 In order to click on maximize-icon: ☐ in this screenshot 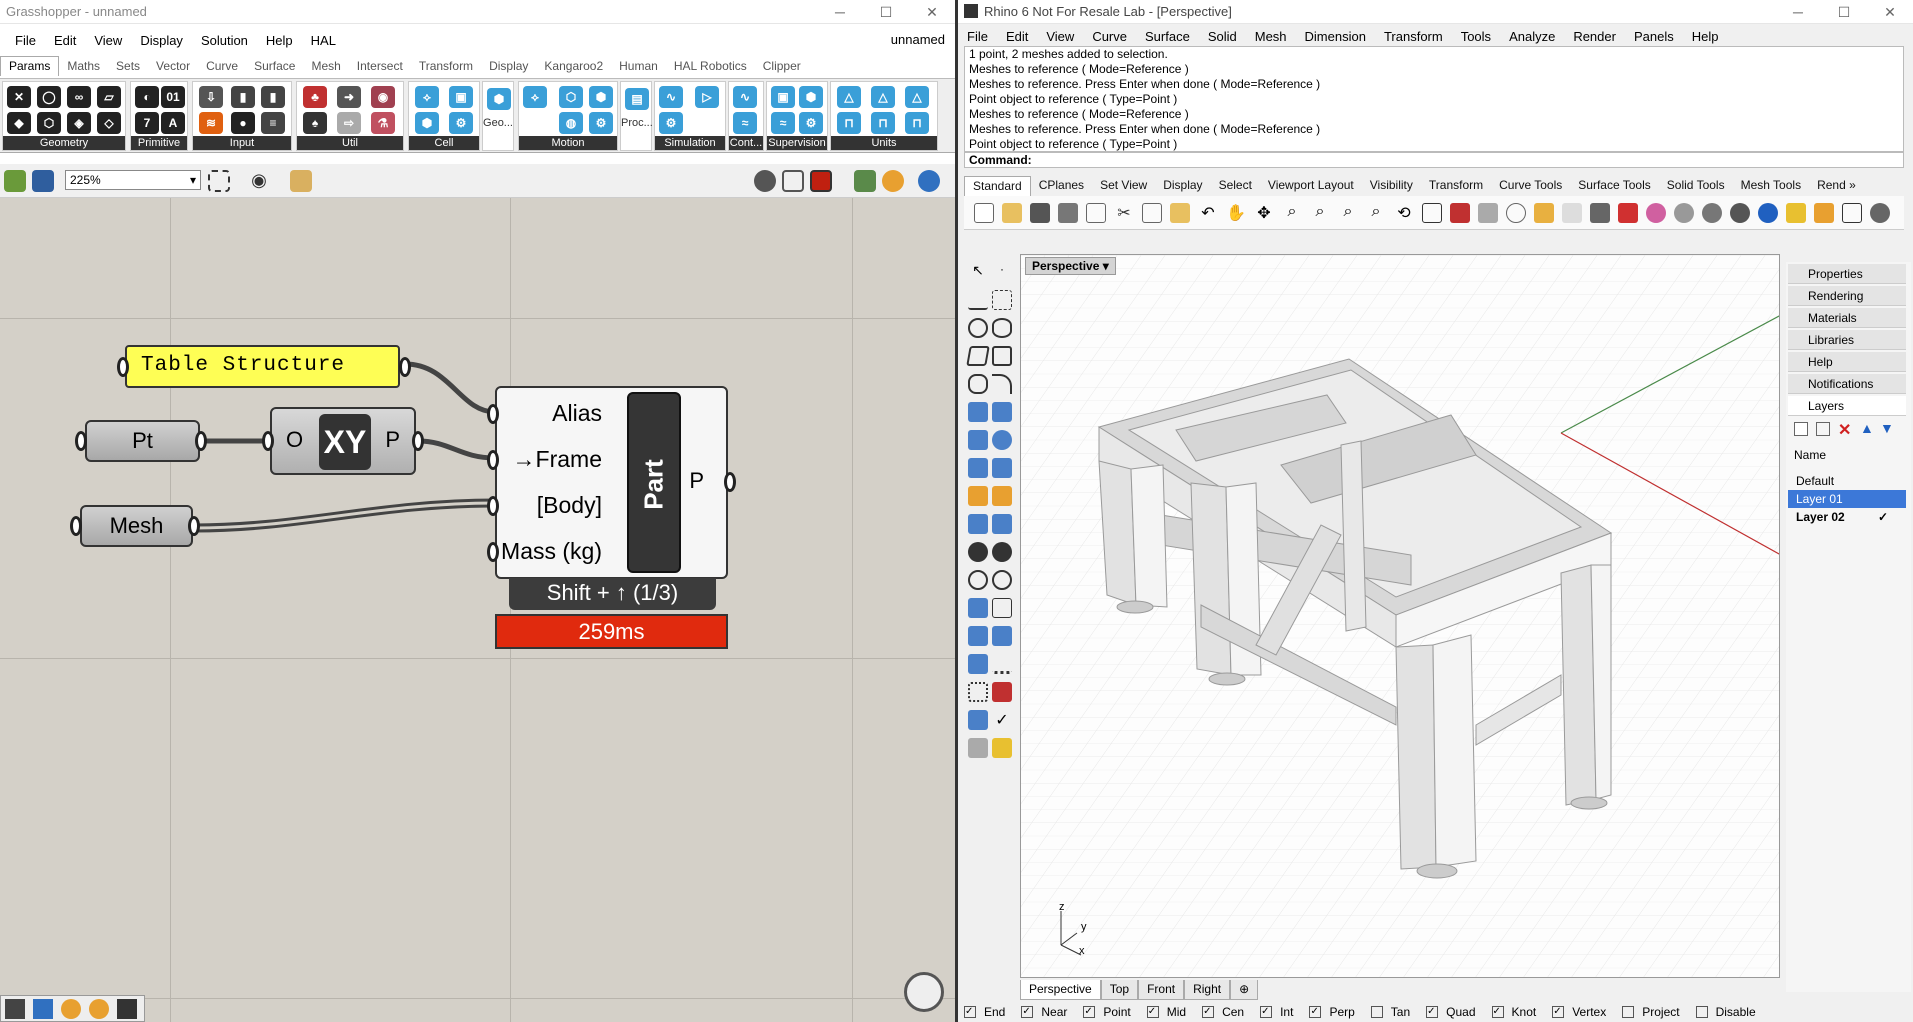, I will do `click(886, 12)`.